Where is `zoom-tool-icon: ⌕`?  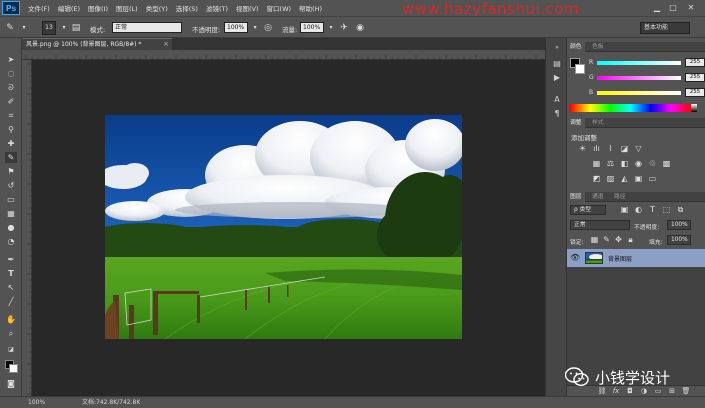 zoom-tool-icon: ⌕ is located at coordinates (11, 333).